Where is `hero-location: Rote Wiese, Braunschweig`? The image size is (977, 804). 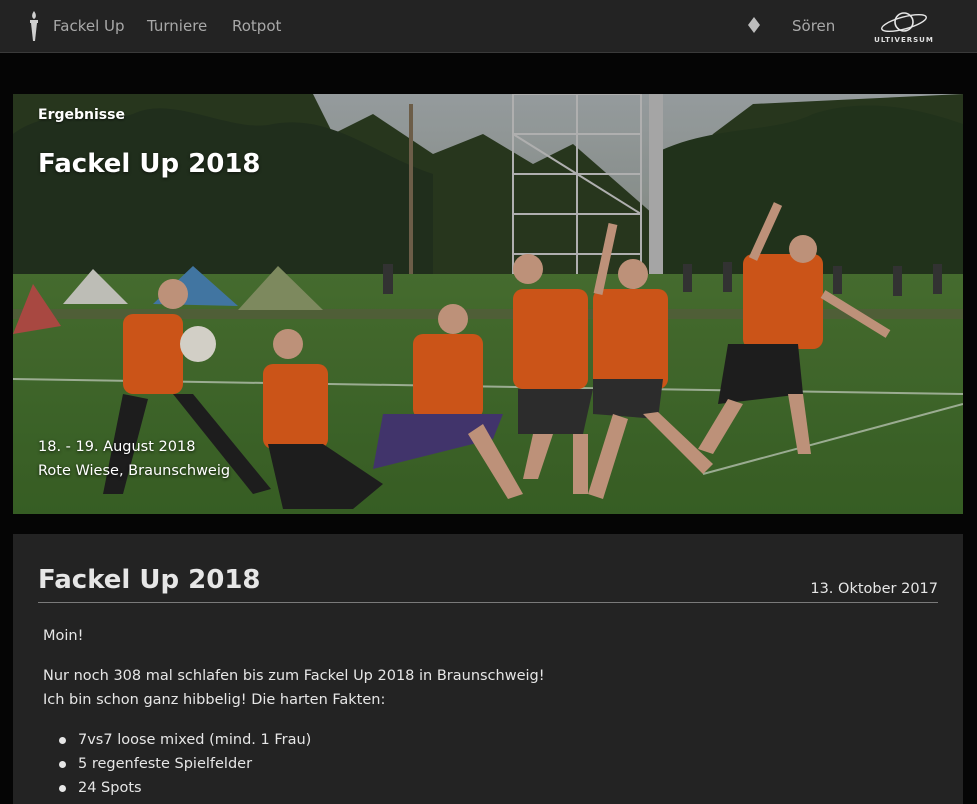
hero-location: Rote Wiese, Braunschweig is located at coordinates (134, 471).